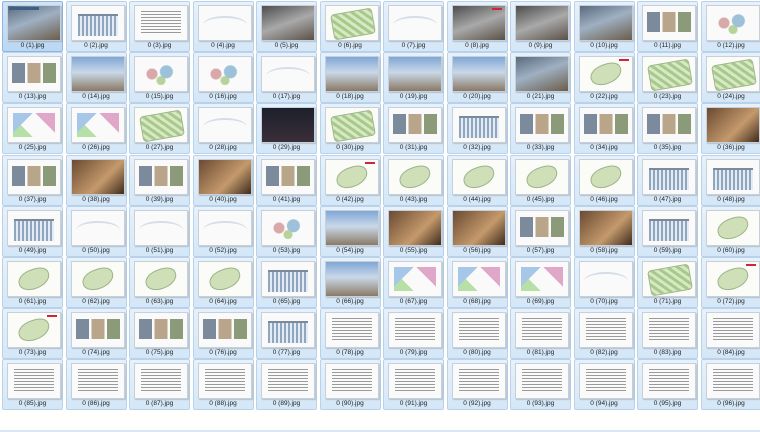 This screenshot has height=432, width=760. Describe the element at coordinates (159, 385) in the screenshot. I see `thumbnail-item: 0 (87).jpg` at that location.